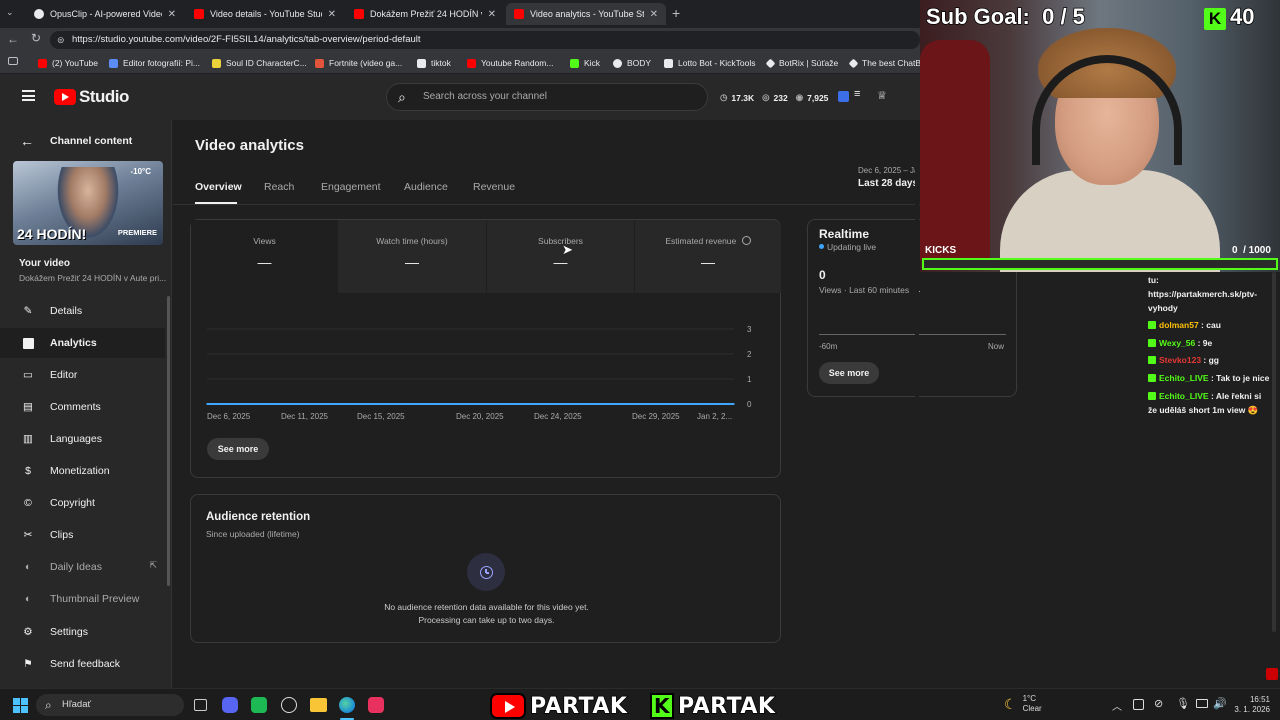 Image resolution: width=1280 pixels, height=720 pixels. I want to click on realtime-see-more-button: See more, so click(849, 373).